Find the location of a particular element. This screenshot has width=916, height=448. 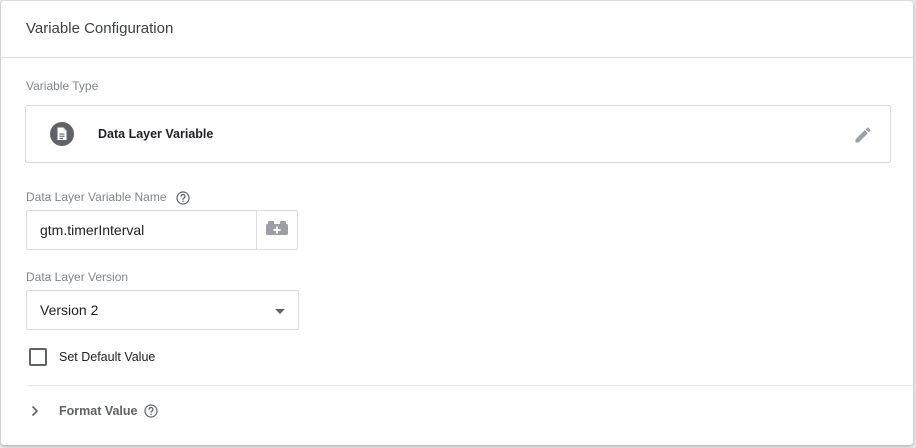

document-icon is located at coordinates (62, 134).